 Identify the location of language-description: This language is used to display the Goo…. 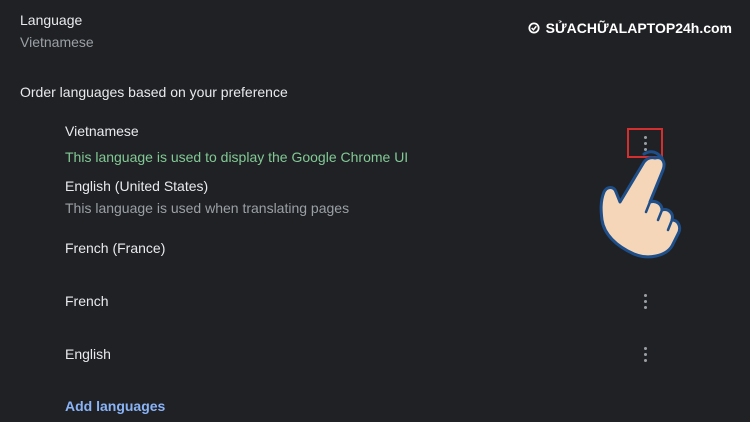
(237, 157).